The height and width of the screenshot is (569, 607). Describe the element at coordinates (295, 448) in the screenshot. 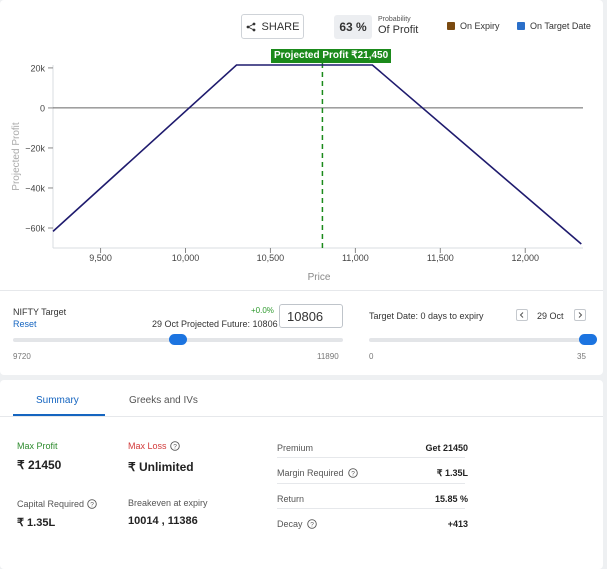

I see `premium-label: Premium` at that location.